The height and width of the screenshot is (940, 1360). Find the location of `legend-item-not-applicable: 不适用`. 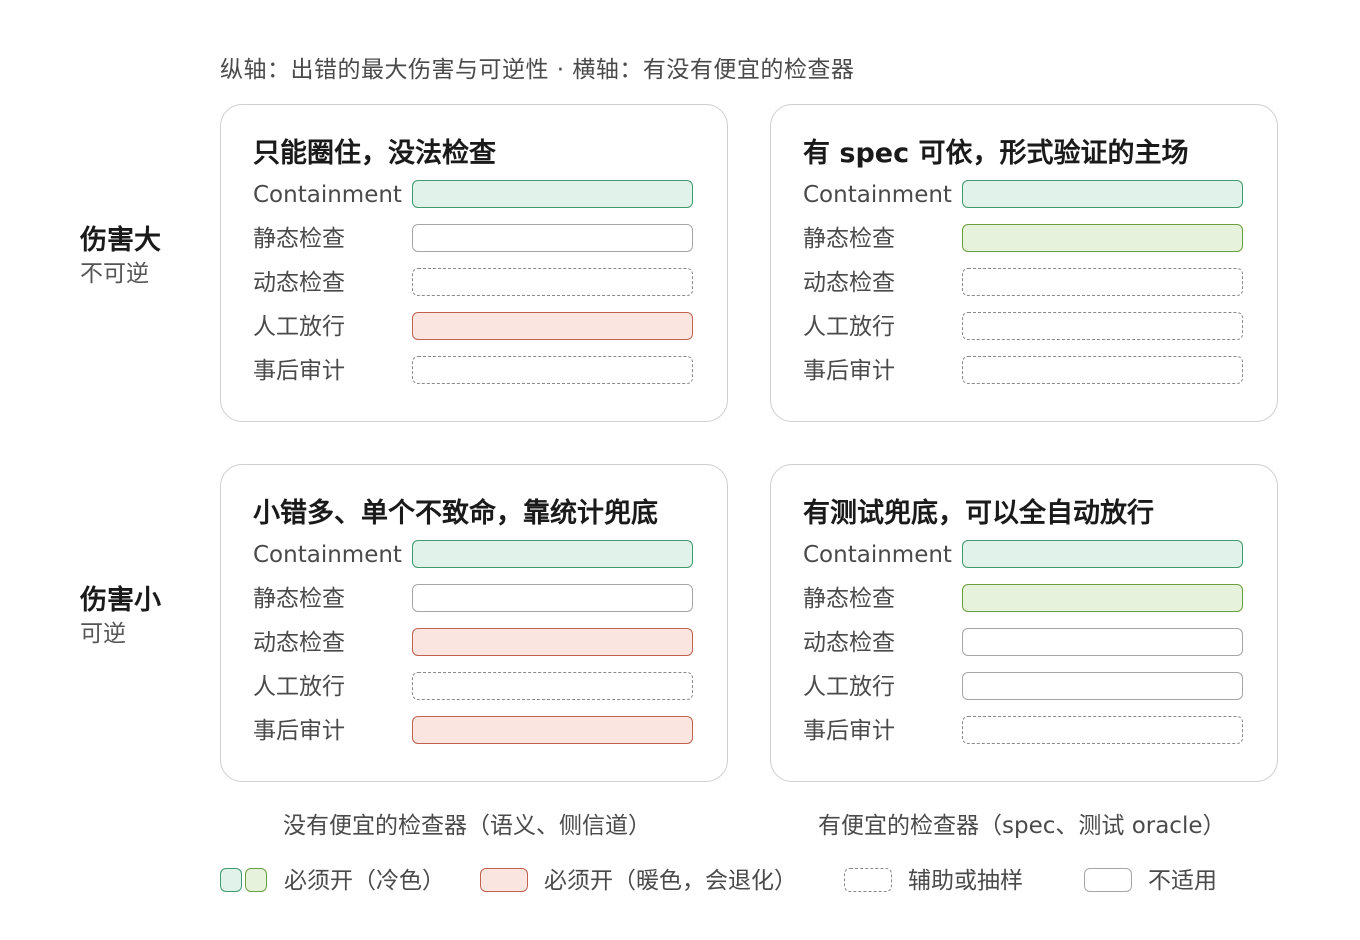

legend-item-not-applicable: 不适用 is located at coordinates (1174, 881).